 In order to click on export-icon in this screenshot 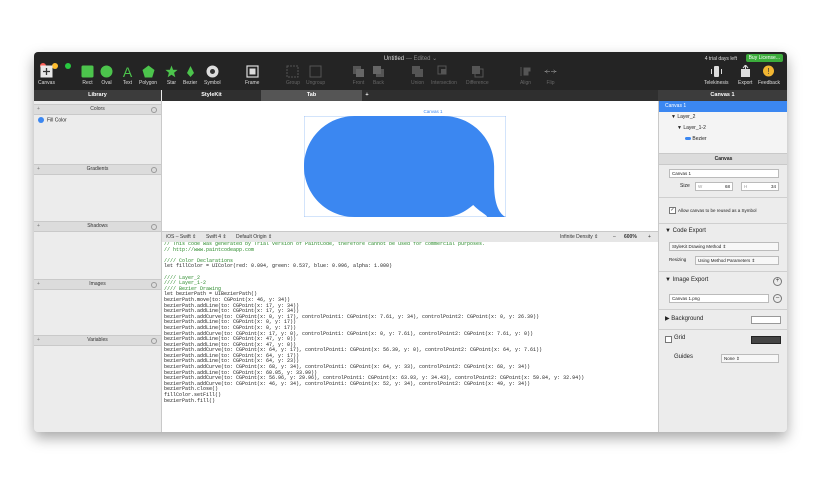, I will do `click(745, 71)`.